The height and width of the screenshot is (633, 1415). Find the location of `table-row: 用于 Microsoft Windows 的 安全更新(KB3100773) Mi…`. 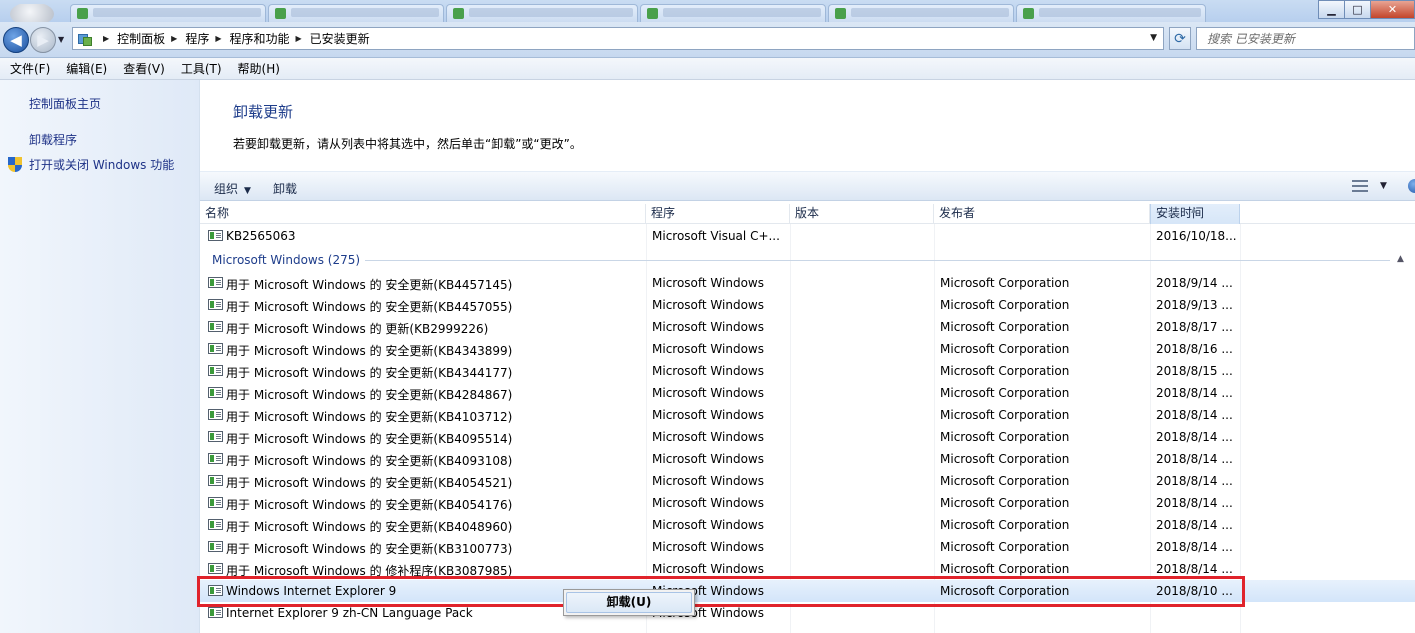

table-row: 用于 Microsoft Windows 的 安全更新(KB3100773) Mi… is located at coordinates (807, 547).